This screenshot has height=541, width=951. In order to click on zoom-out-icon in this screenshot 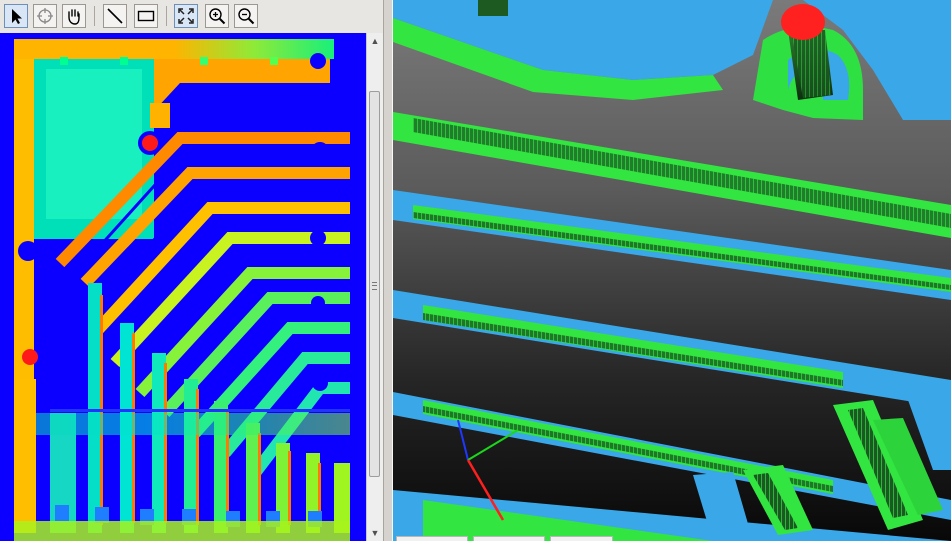, I will do `click(246, 16)`.